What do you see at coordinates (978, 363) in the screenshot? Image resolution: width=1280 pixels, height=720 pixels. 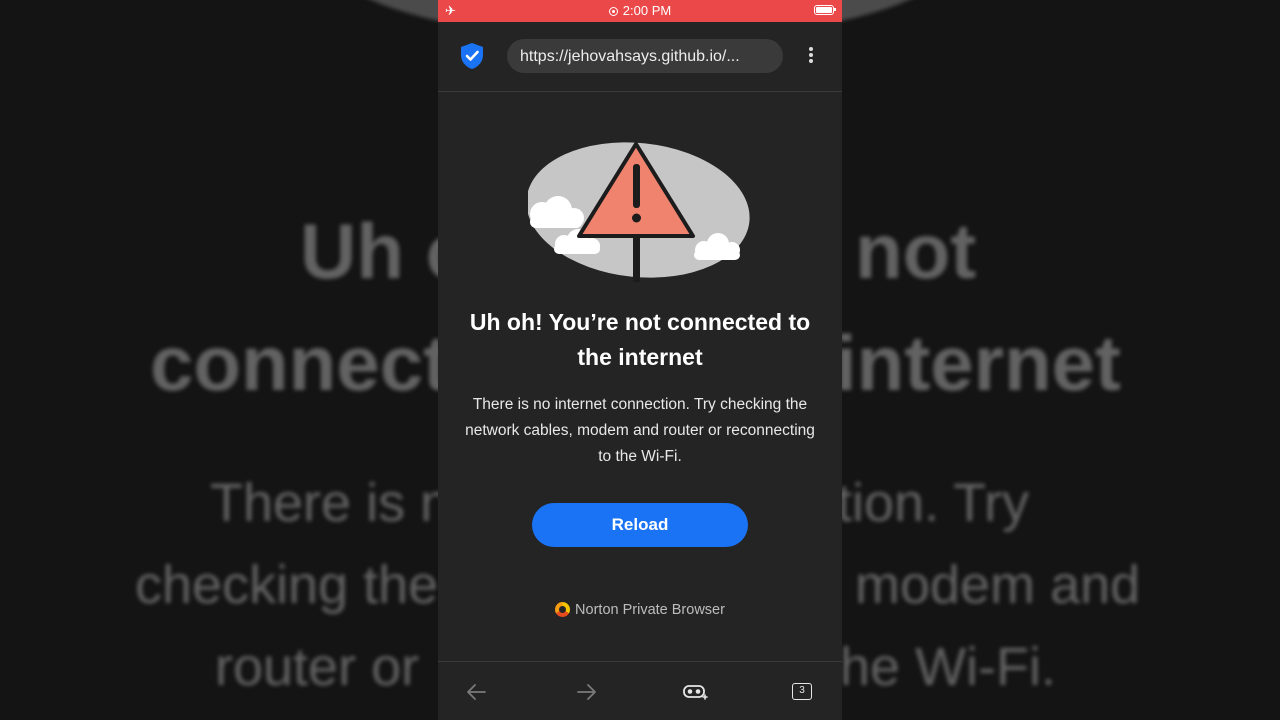 I see `background-title-line-2-right: internet` at bounding box center [978, 363].